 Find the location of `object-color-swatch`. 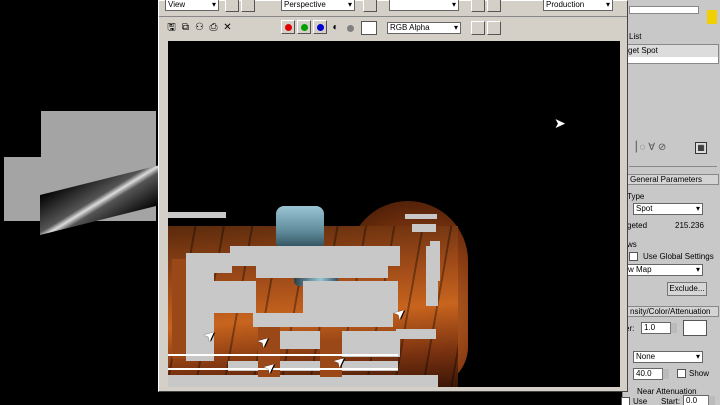

object-color-swatch is located at coordinates (712, 17).